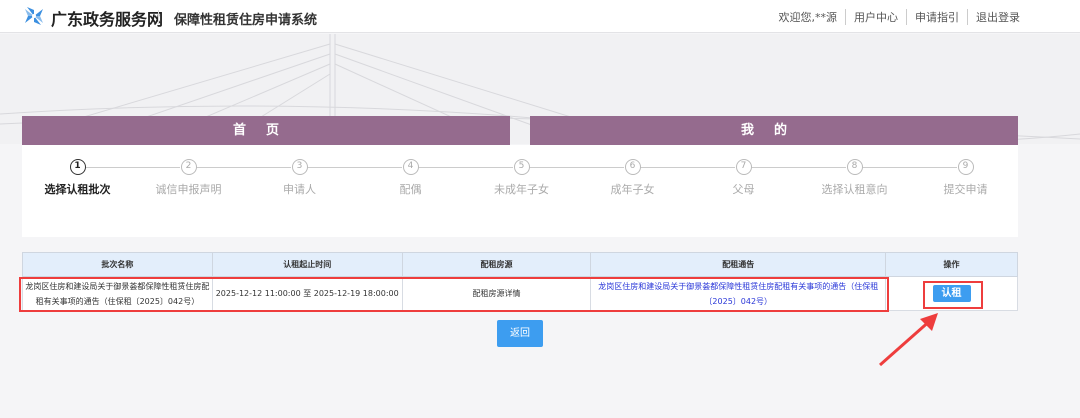 The height and width of the screenshot is (418, 1080). Describe the element at coordinates (738, 264) in the screenshot. I see `col-header: 配租通告` at that location.